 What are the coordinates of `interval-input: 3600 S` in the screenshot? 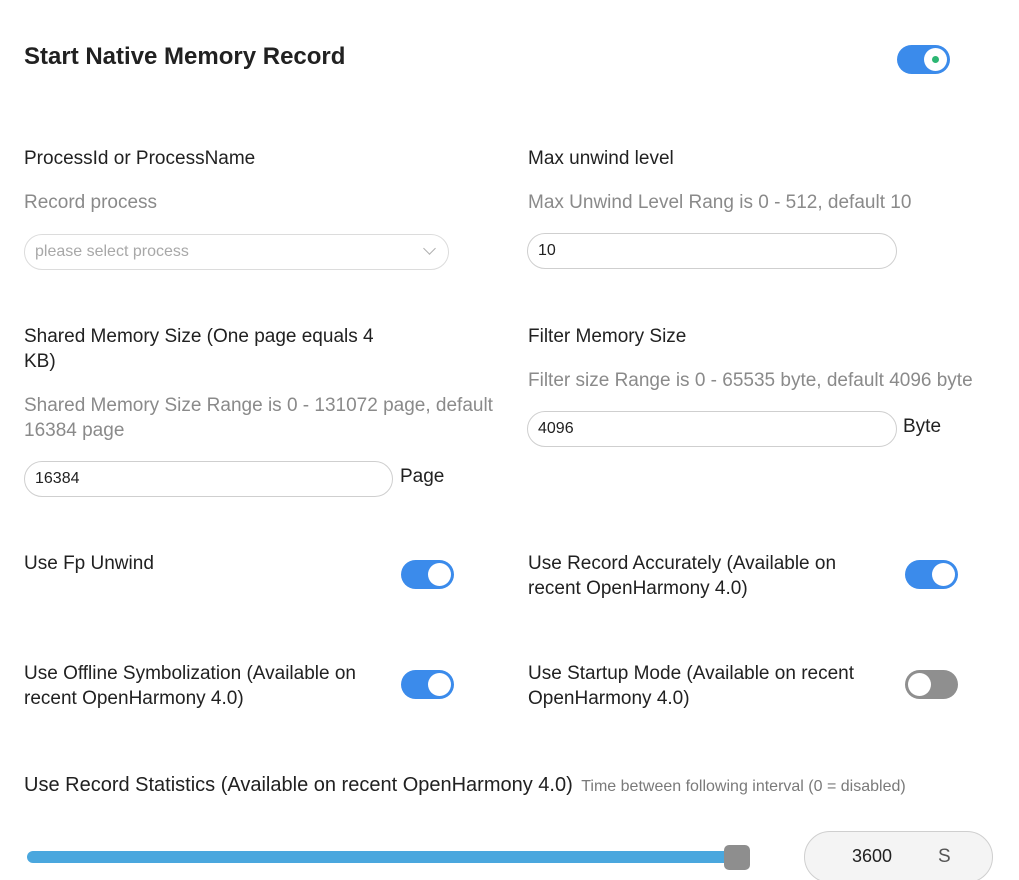 It's located at (898, 855).